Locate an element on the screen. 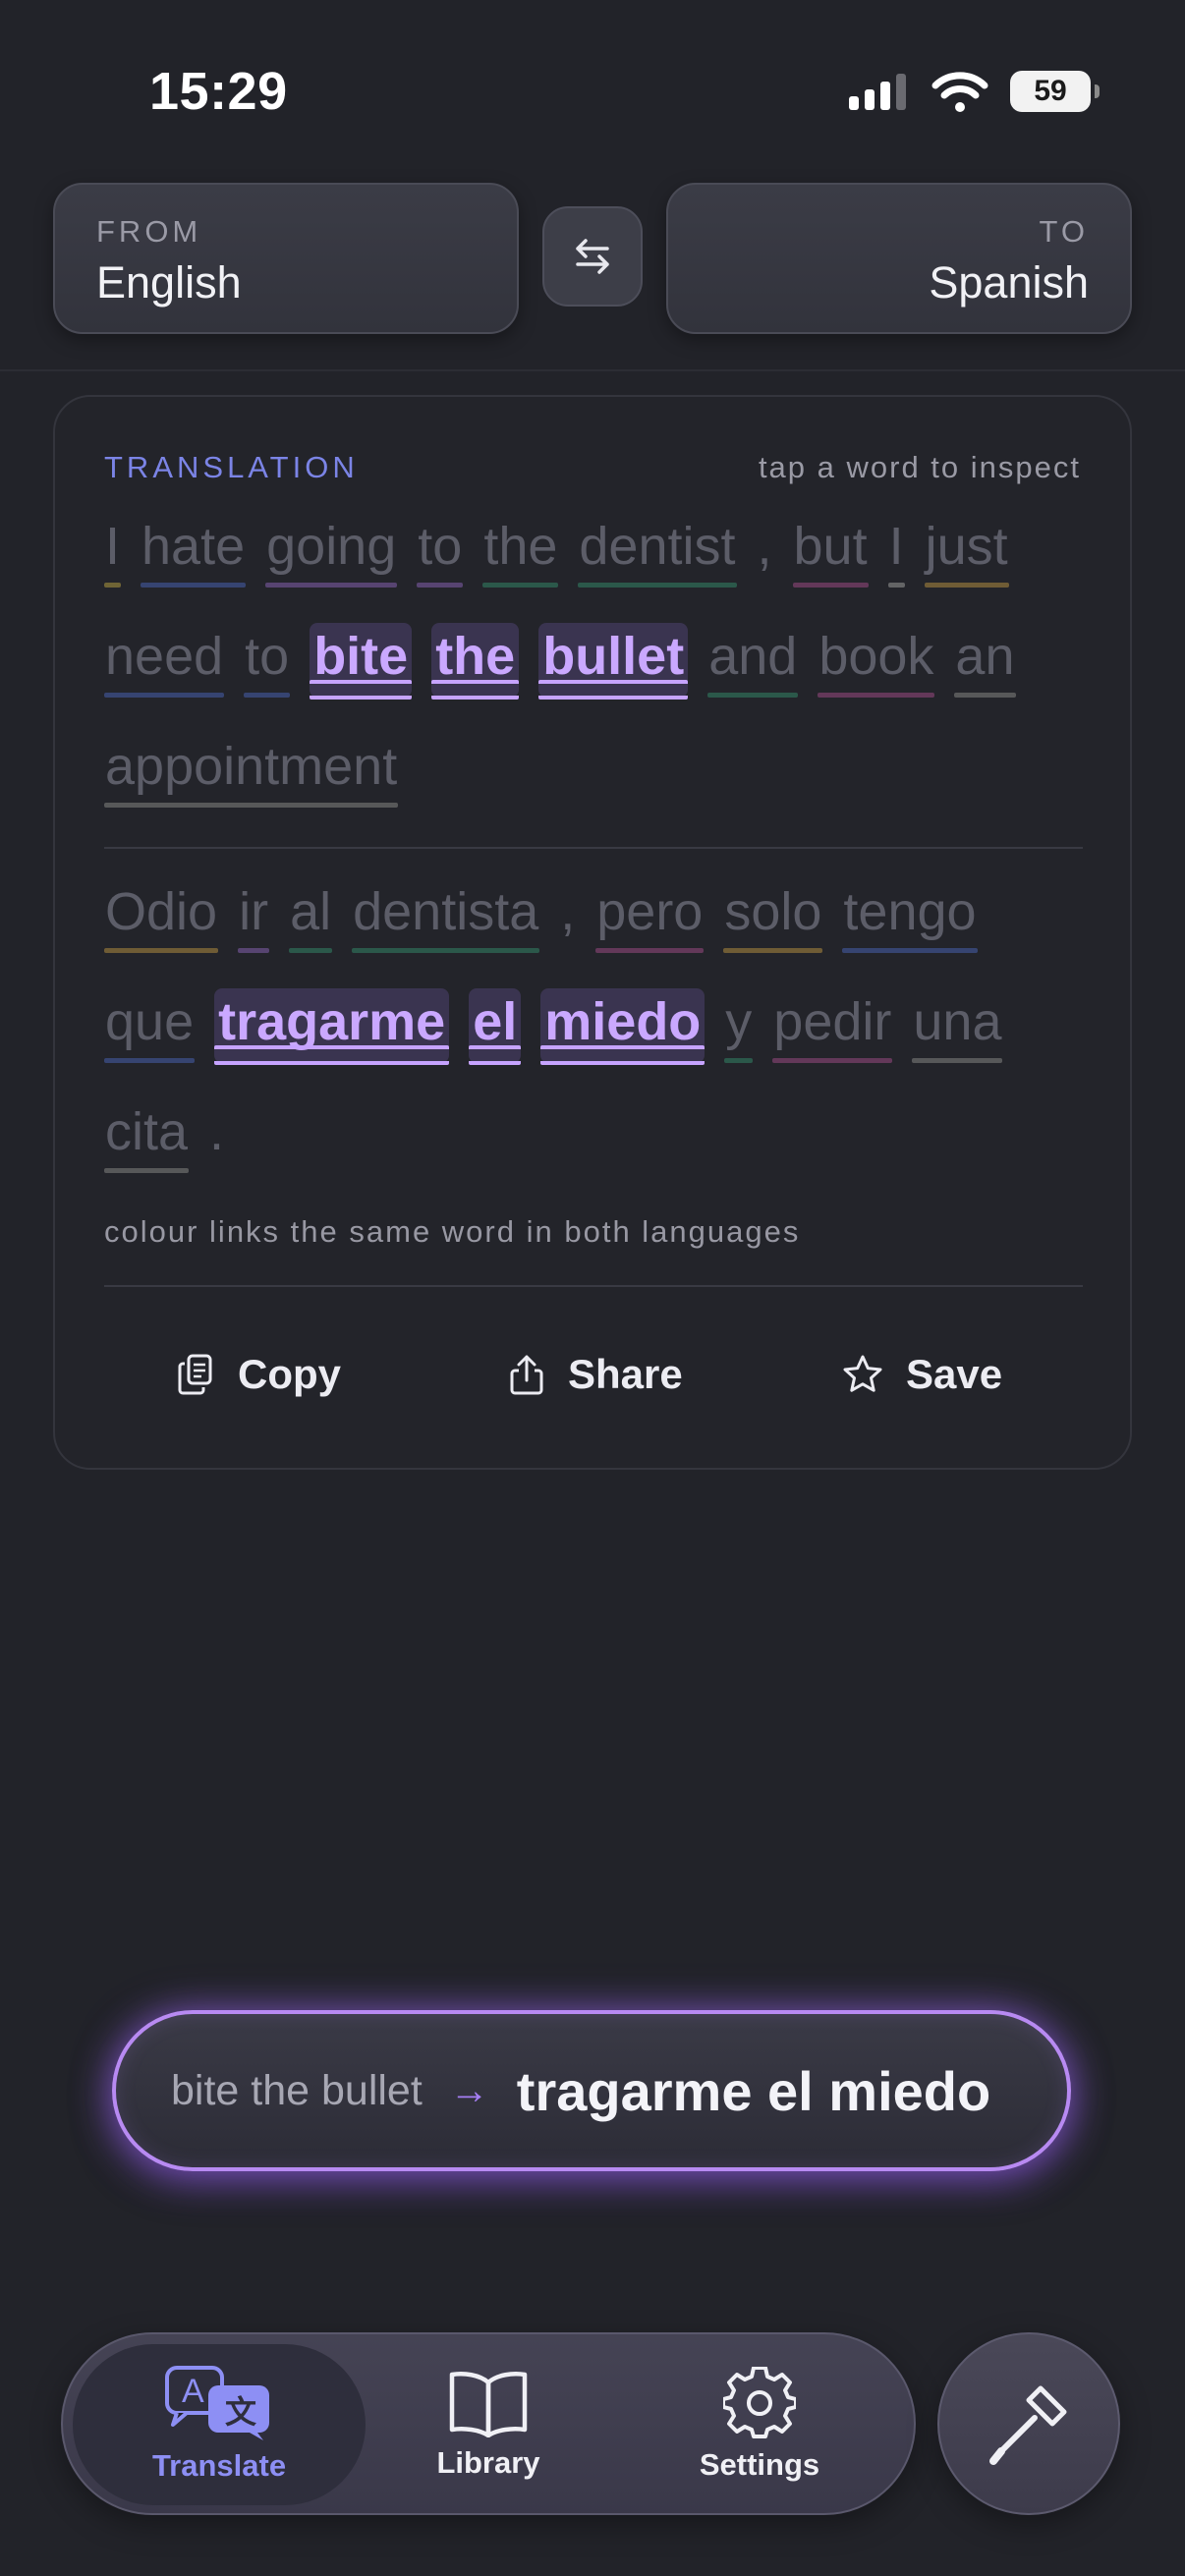 The width and height of the screenshot is (1185, 2576). word-token: an is located at coordinates (985, 660).